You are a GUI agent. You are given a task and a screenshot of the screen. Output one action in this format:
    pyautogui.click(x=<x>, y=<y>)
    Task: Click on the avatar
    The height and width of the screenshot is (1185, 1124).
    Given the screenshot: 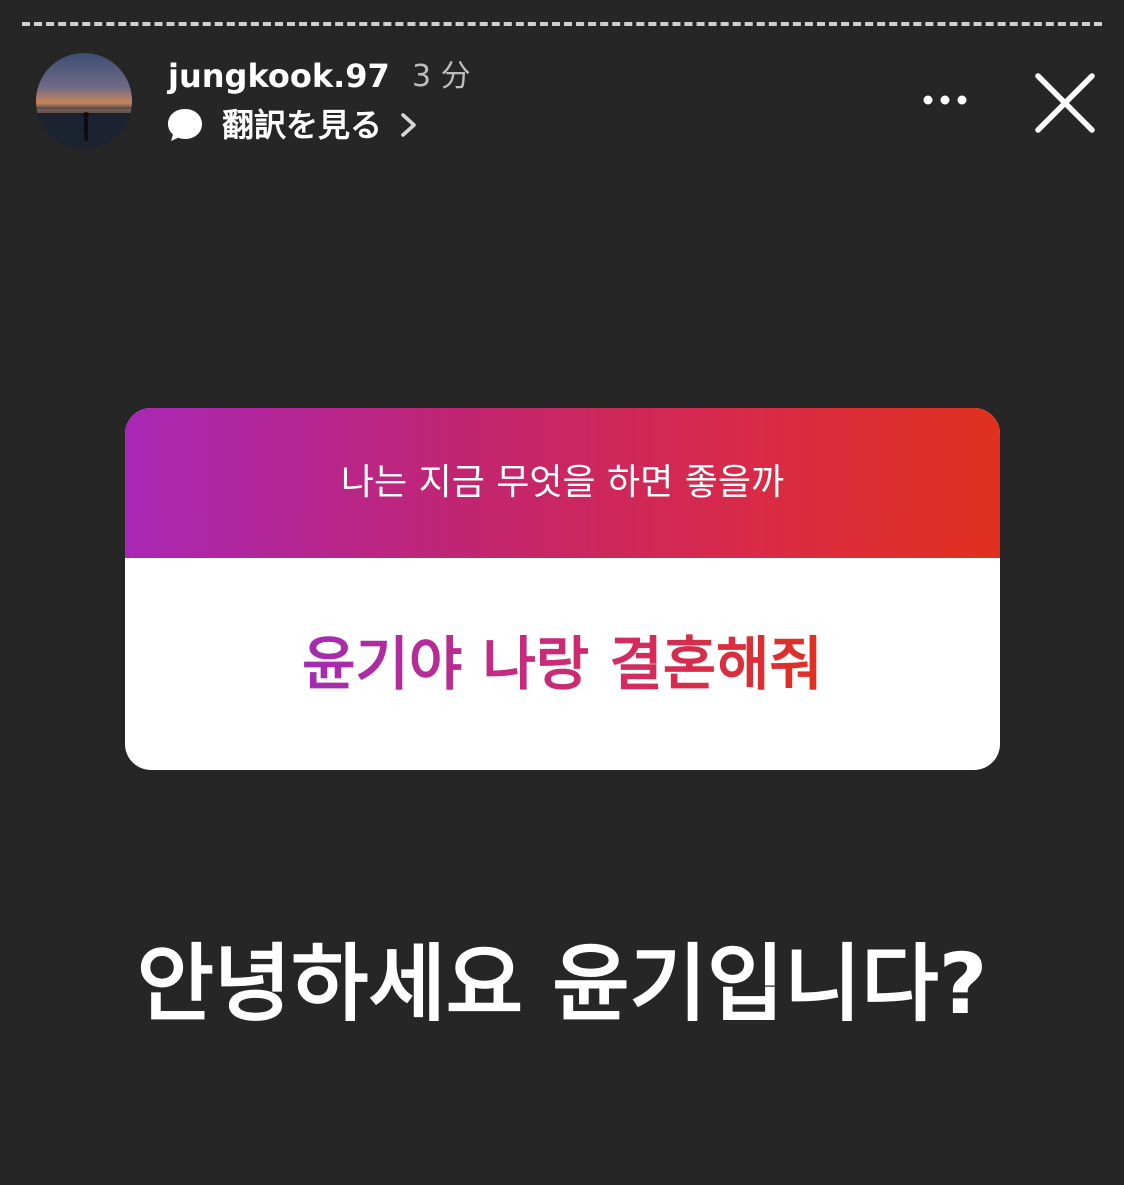 What is the action you would take?
    pyautogui.click(x=84, y=101)
    